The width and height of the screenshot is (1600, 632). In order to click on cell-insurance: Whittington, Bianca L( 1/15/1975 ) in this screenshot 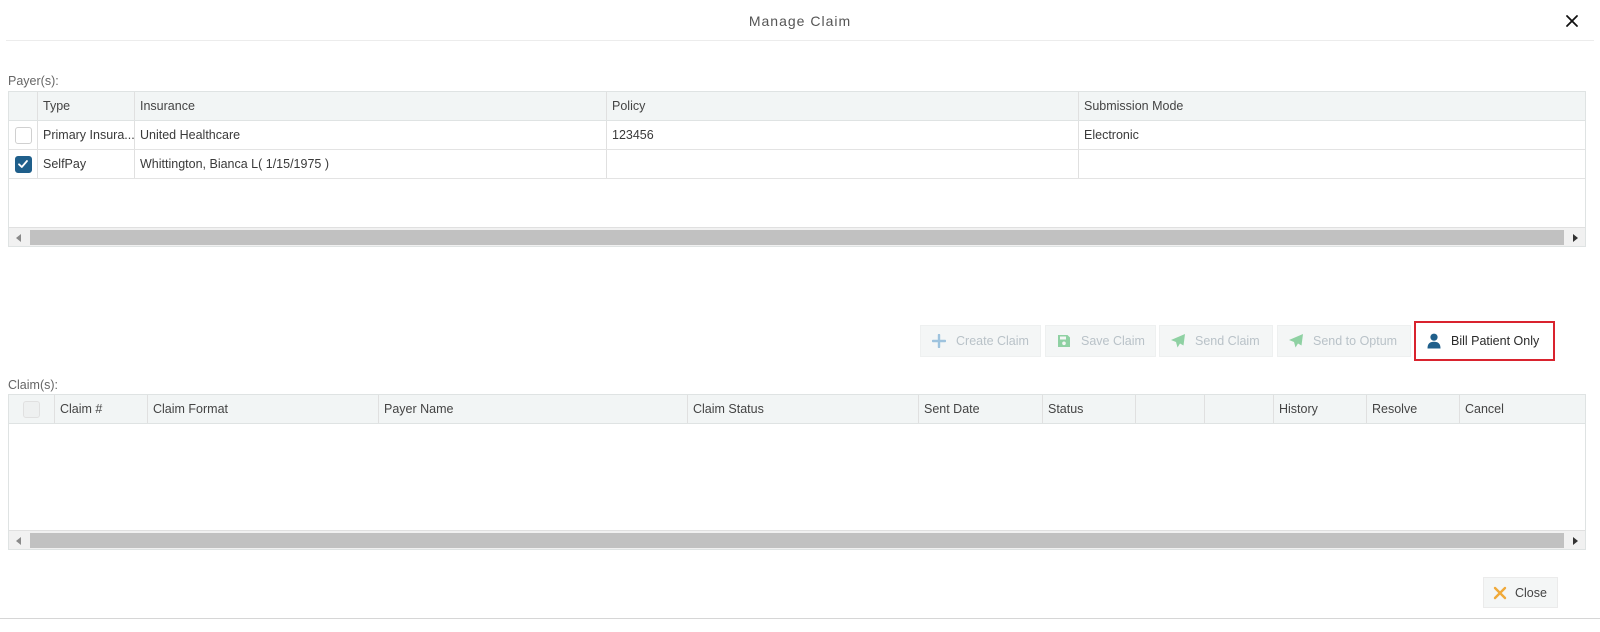, I will do `click(371, 164)`.